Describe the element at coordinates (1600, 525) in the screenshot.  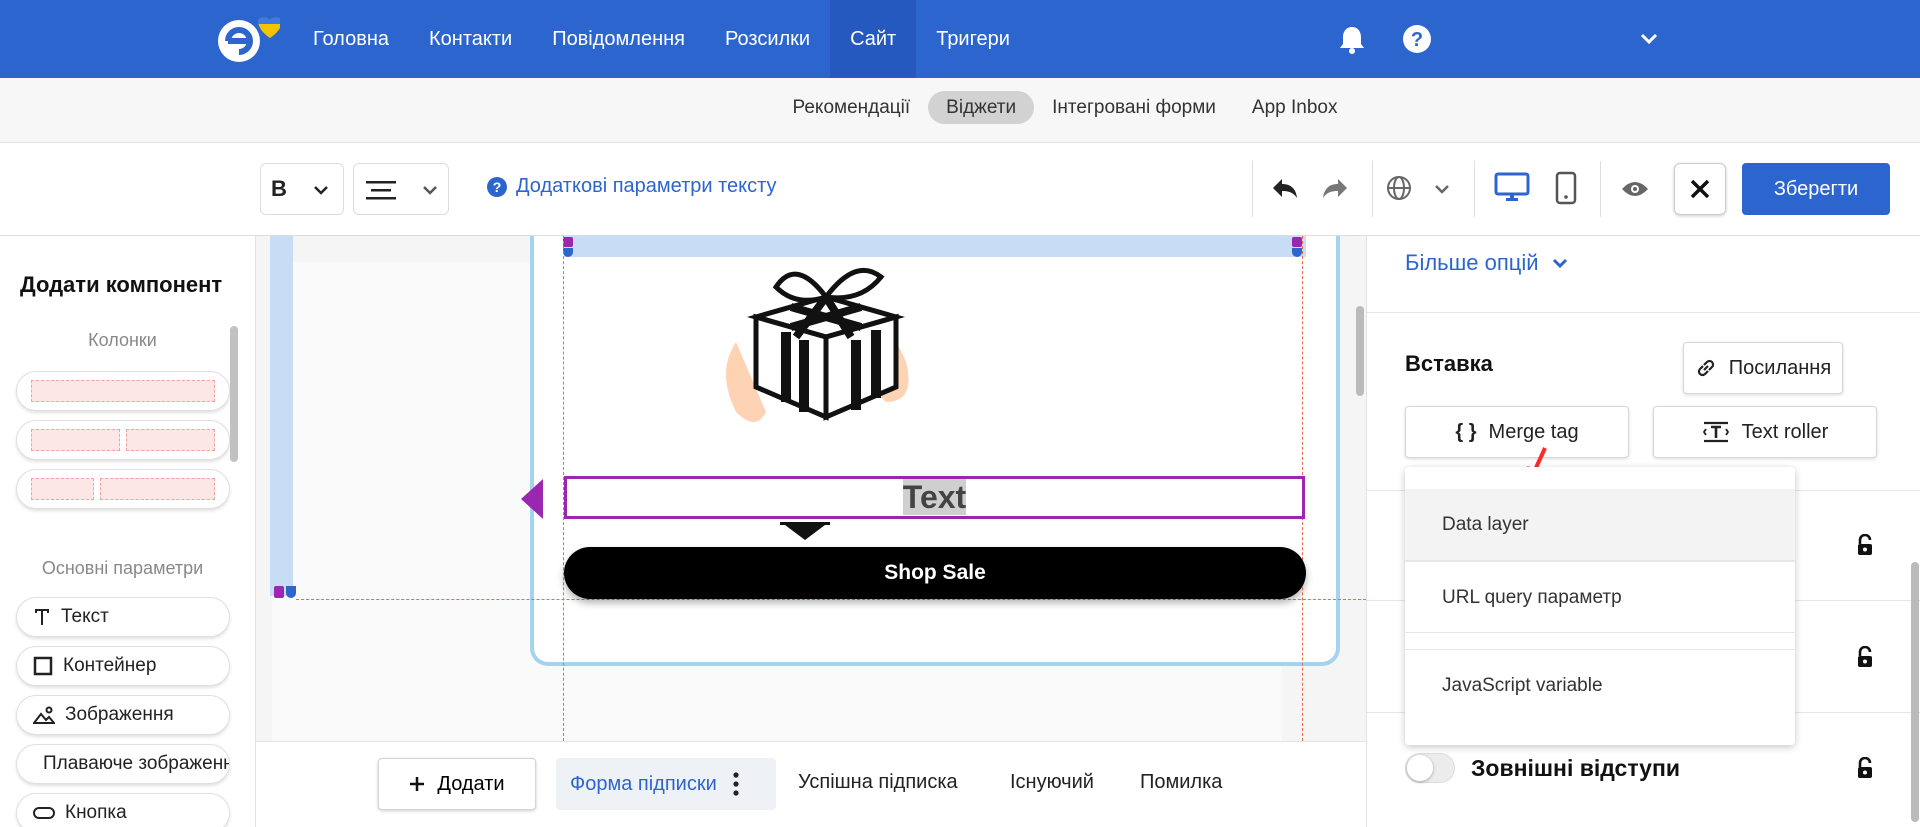
I see `dropdown-item-data-layer: Data layer` at that location.